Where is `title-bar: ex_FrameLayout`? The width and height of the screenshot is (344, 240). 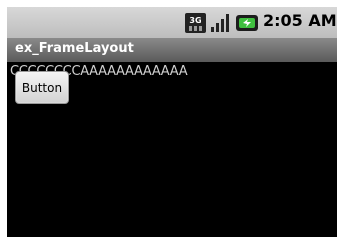
title-bar: ex_FrameLayout is located at coordinates (172, 50).